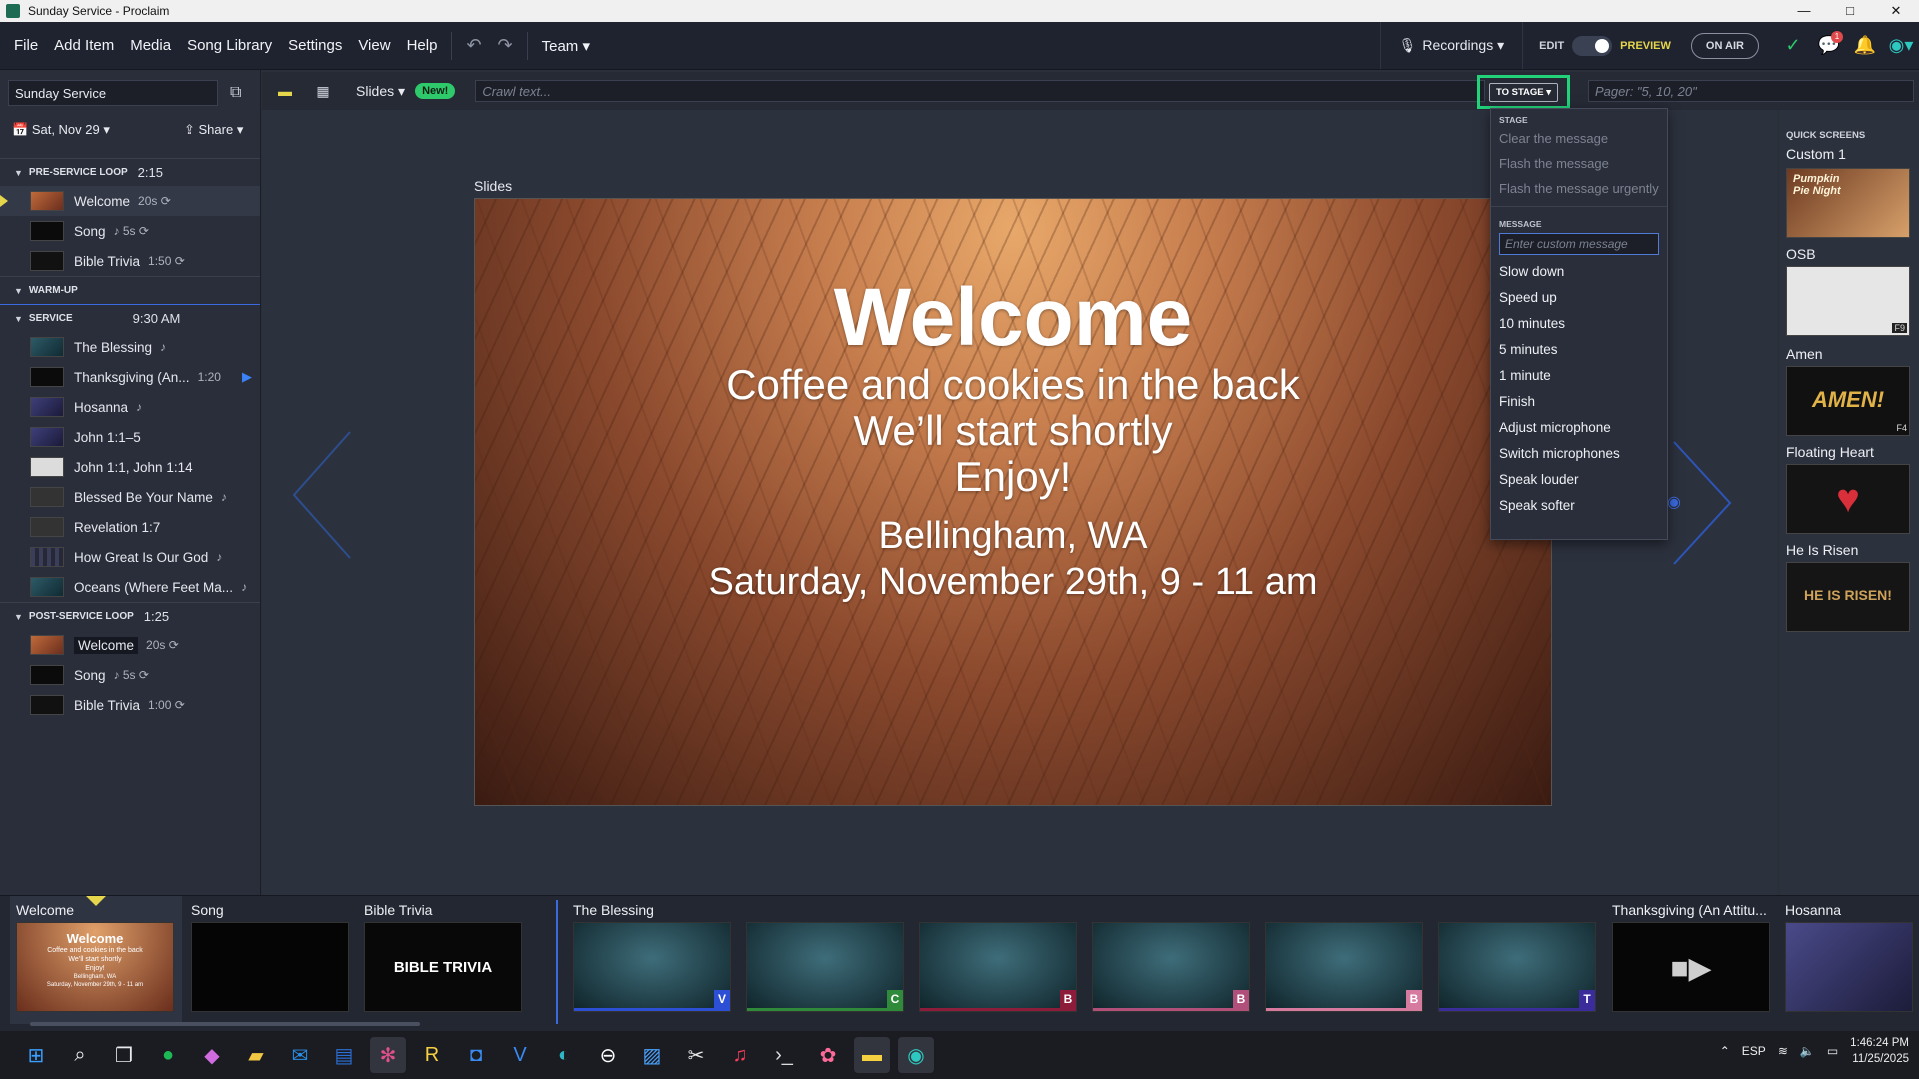 This screenshot has width=1919, height=1079. Describe the element at coordinates (285, 91) in the screenshot. I see `single-view-icon: ▬` at that location.